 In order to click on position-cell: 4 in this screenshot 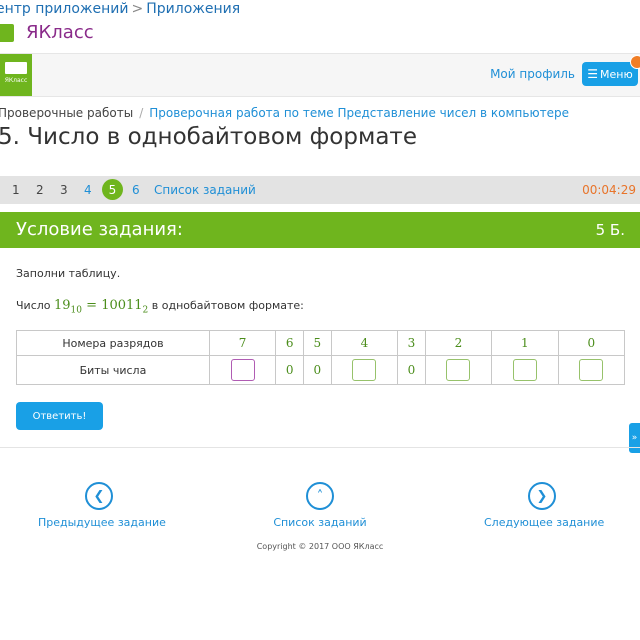, I will do `click(364, 343)`.